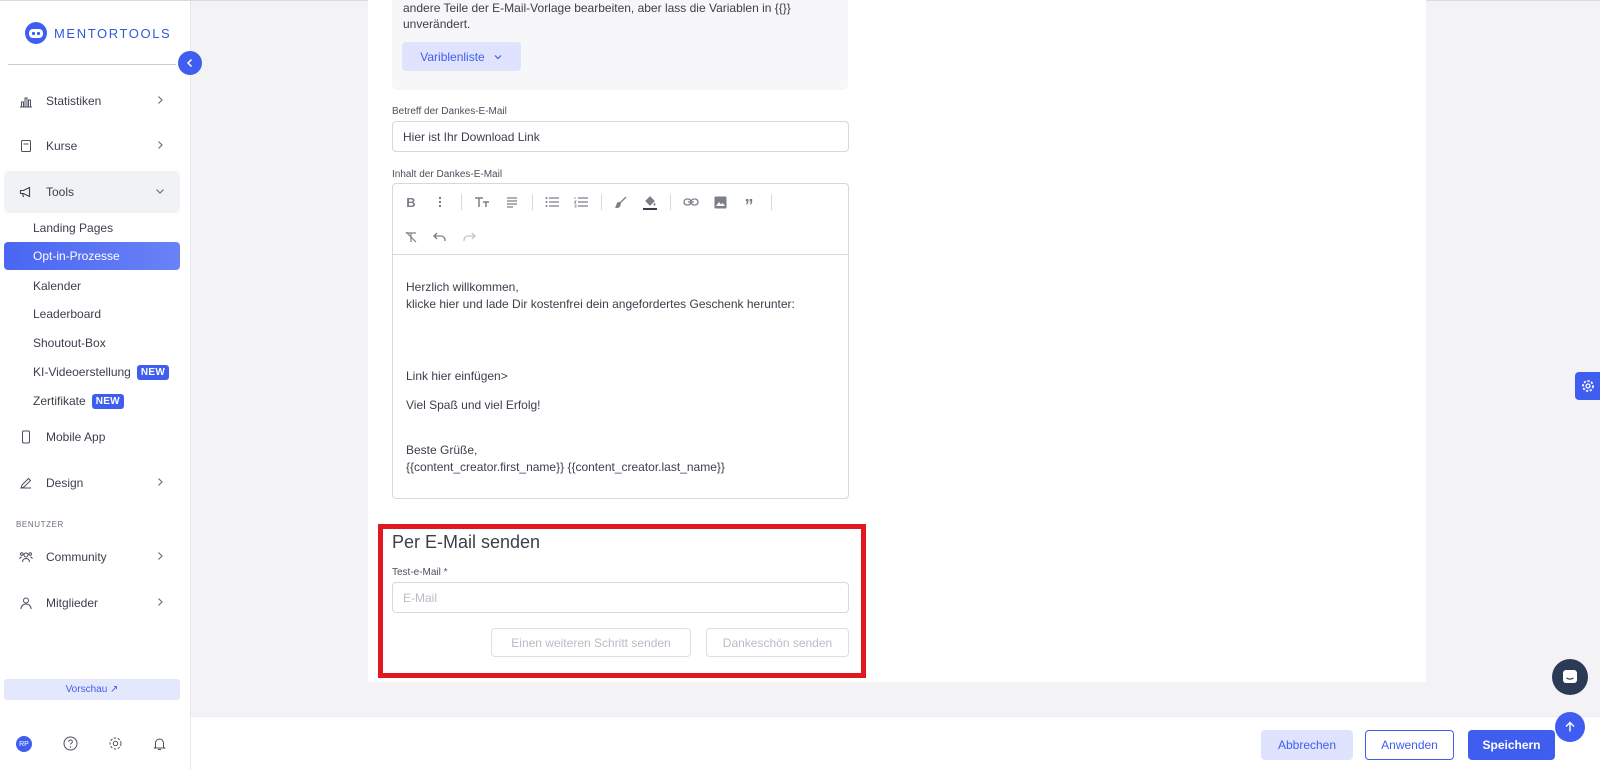 The height and width of the screenshot is (770, 1600). I want to click on brush-icon, so click(621, 202).